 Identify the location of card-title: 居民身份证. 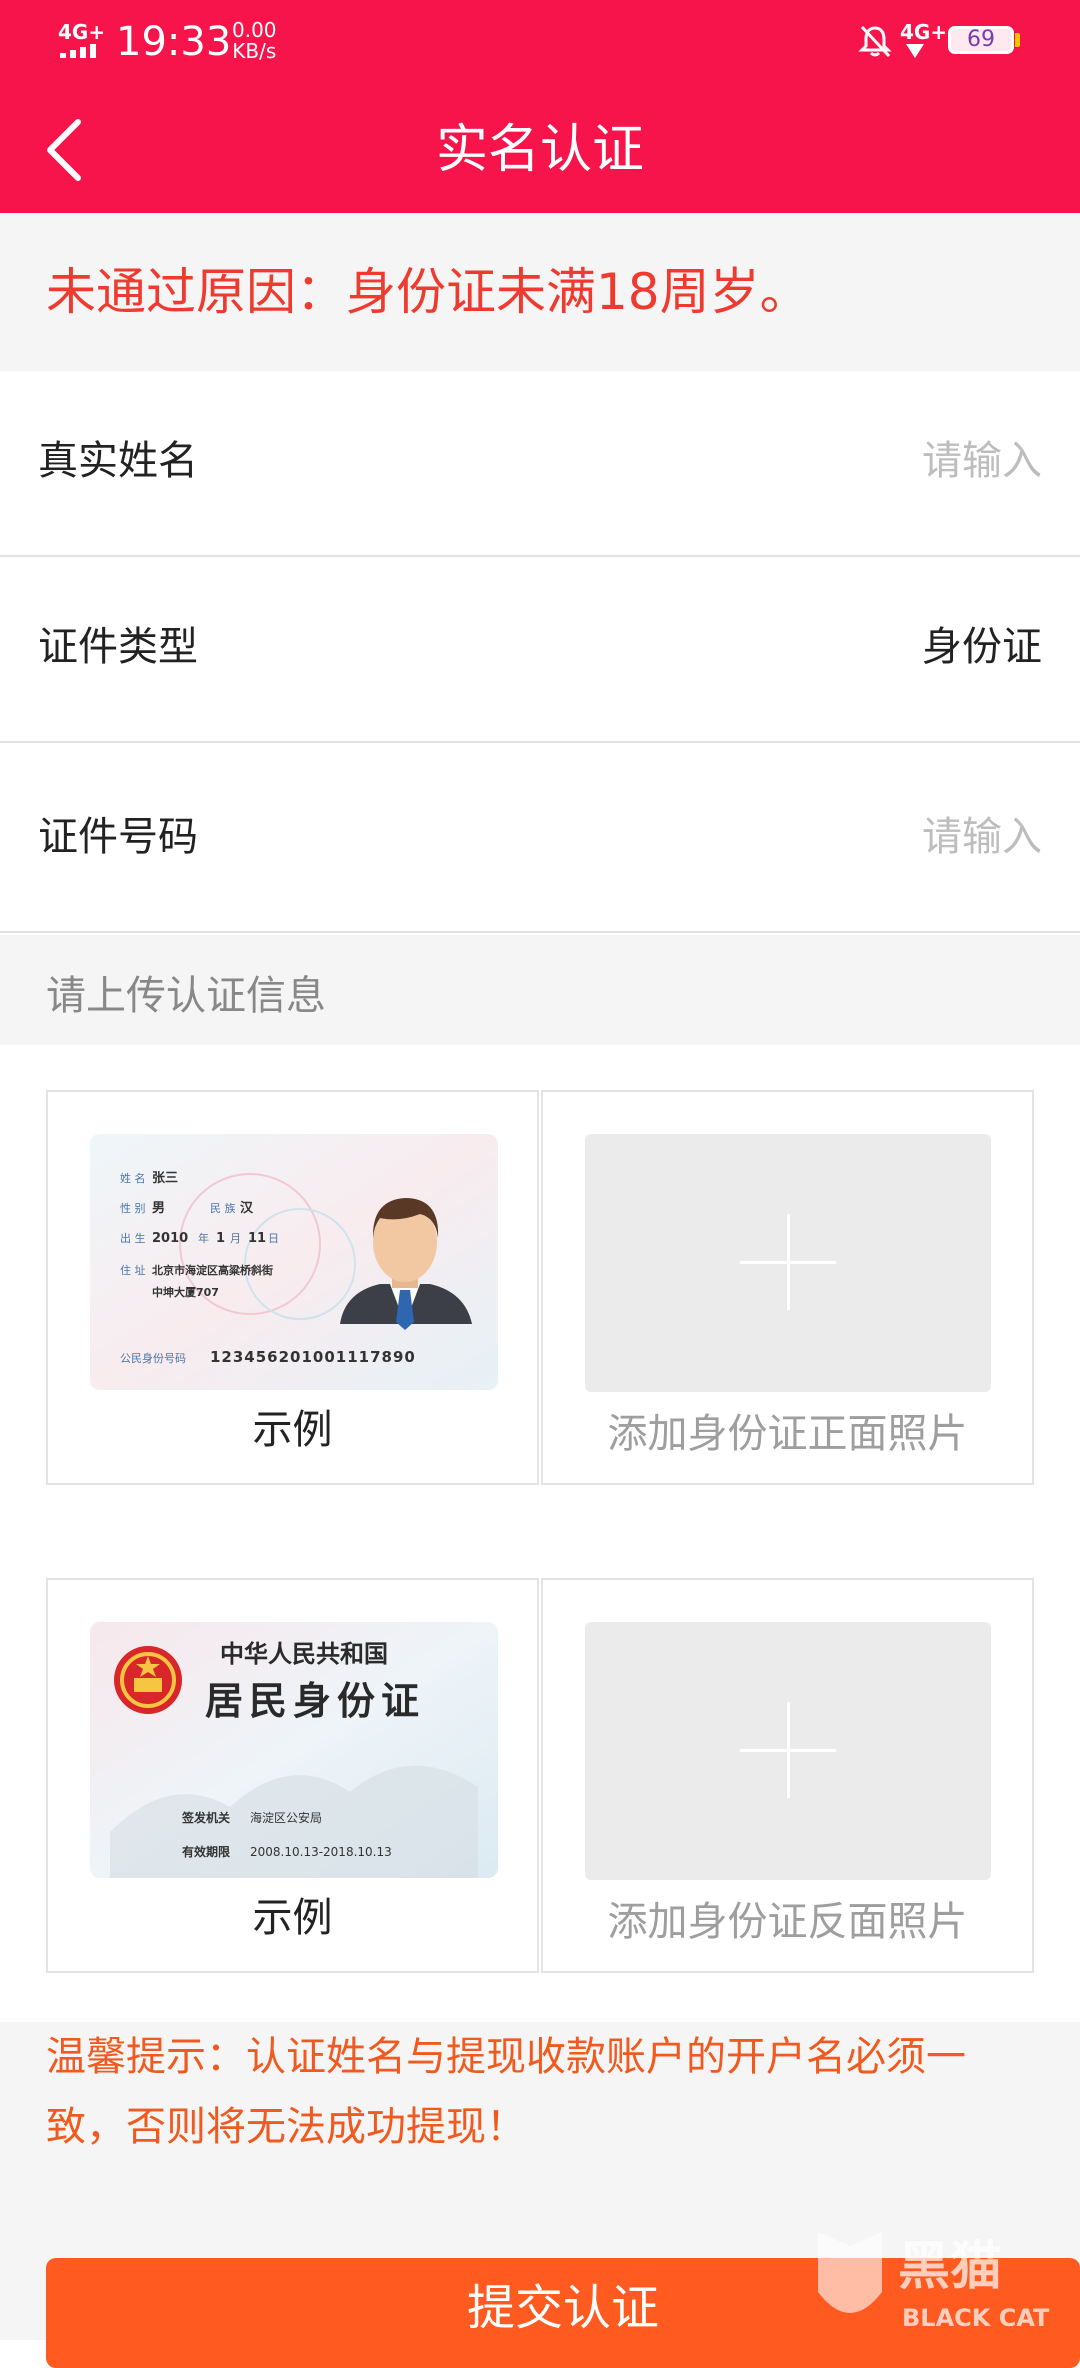
(315, 1700).